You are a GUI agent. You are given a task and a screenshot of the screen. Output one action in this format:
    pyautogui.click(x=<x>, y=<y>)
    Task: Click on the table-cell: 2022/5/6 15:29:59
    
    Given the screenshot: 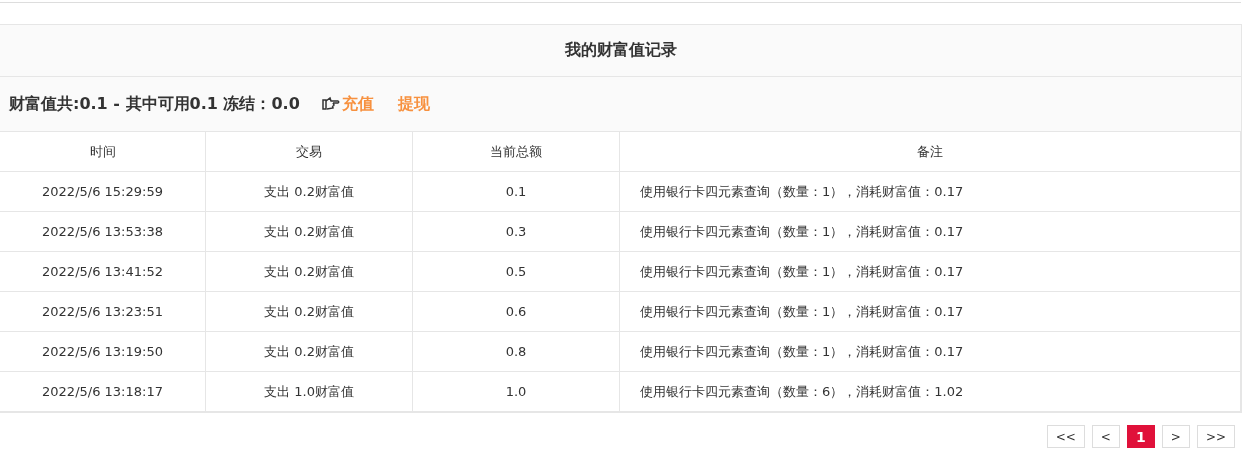 What is the action you would take?
    pyautogui.click(x=103, y=191)
    